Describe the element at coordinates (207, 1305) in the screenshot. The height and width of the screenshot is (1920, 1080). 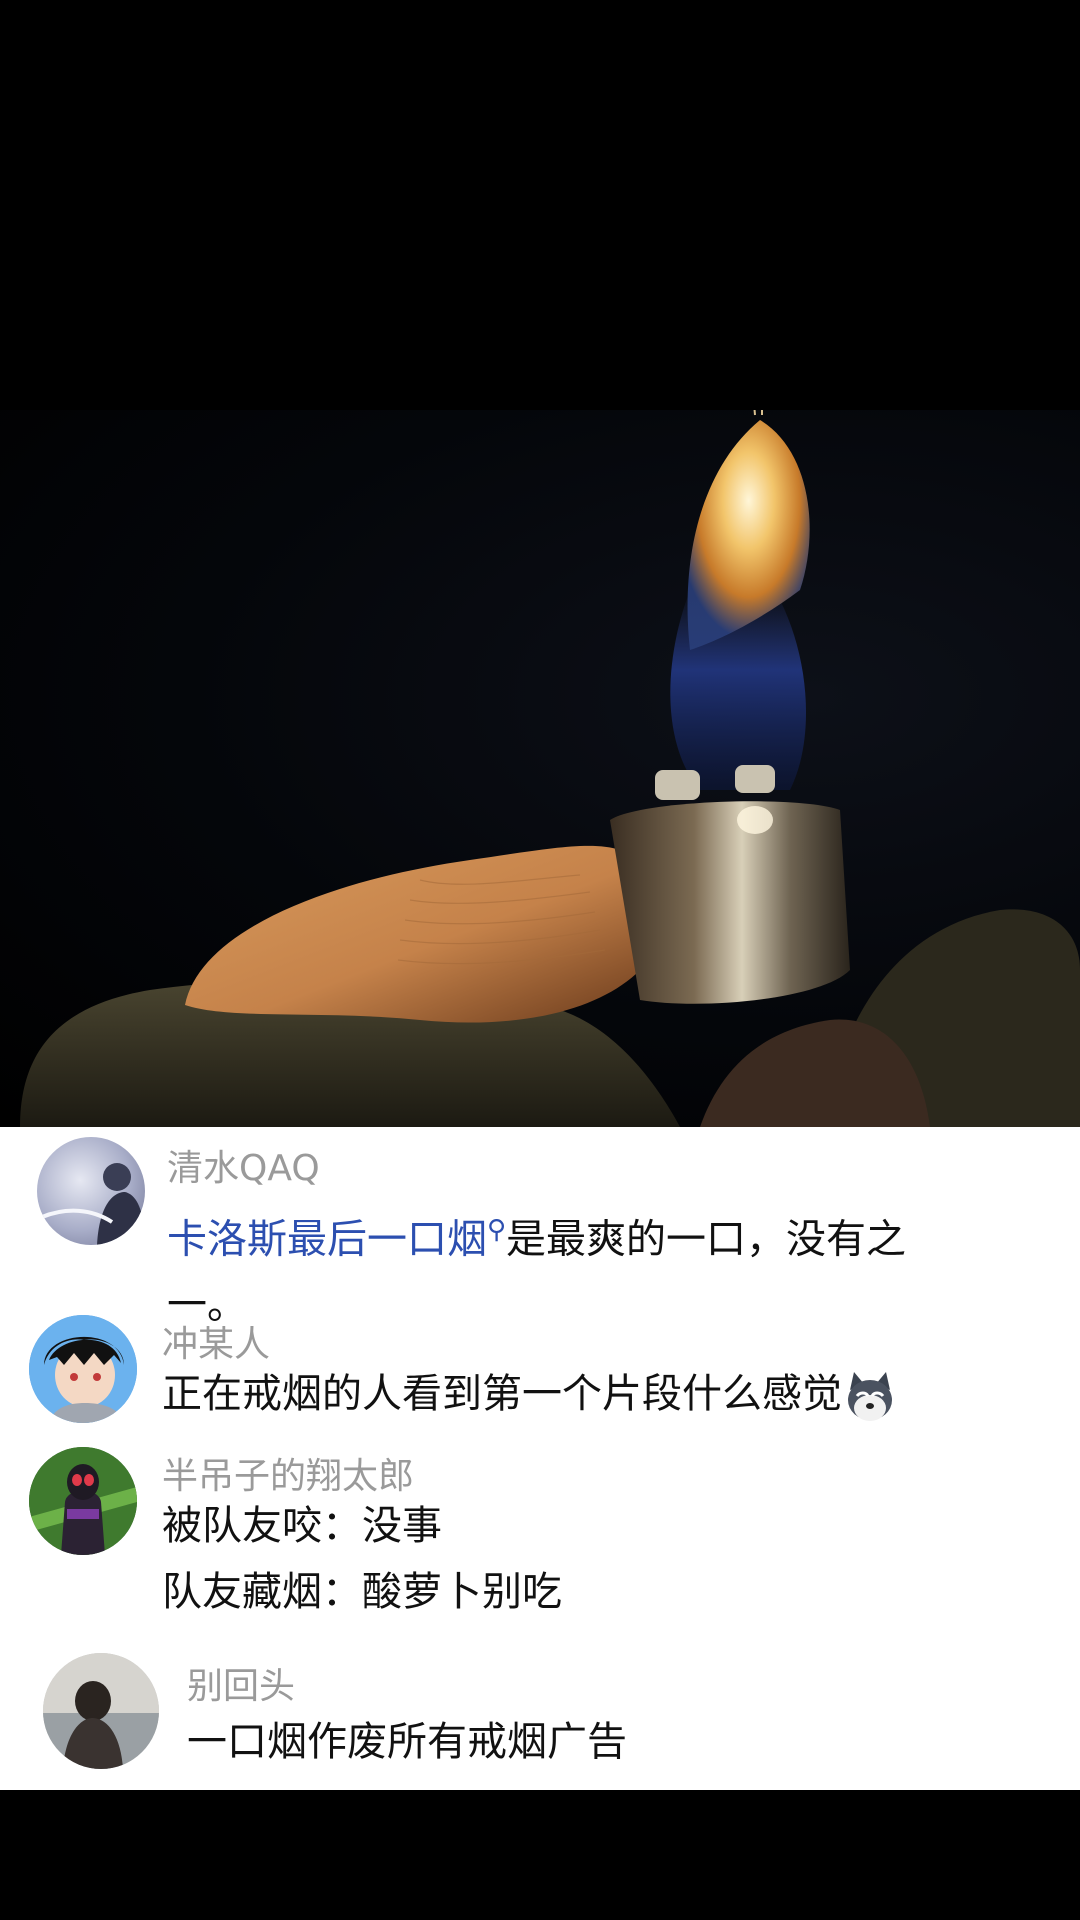
I see `comment-text-part: 一。` at that location.